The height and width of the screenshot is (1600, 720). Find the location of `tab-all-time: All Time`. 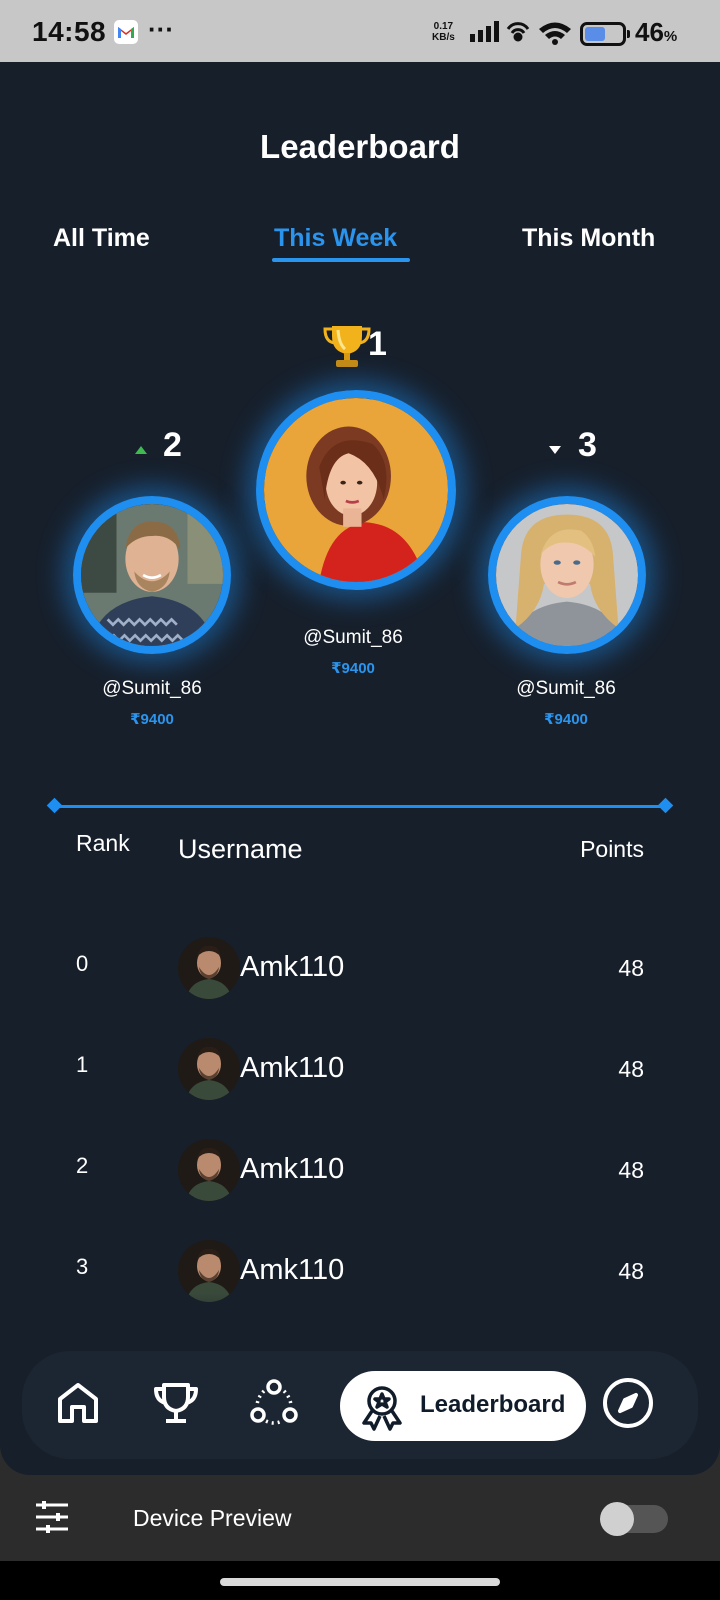

tab-all-time: All Time is located at coordinates (101, 238).